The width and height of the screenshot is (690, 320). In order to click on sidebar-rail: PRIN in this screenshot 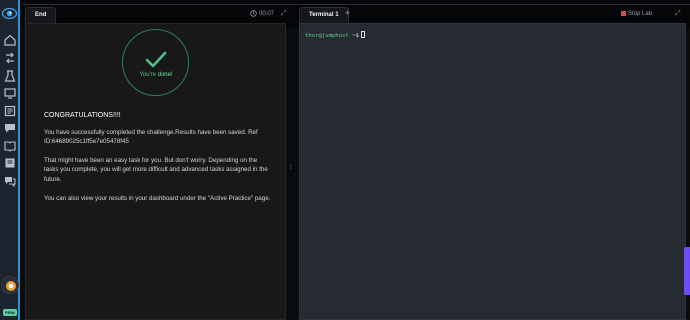, I will do `click(10, 160)`.